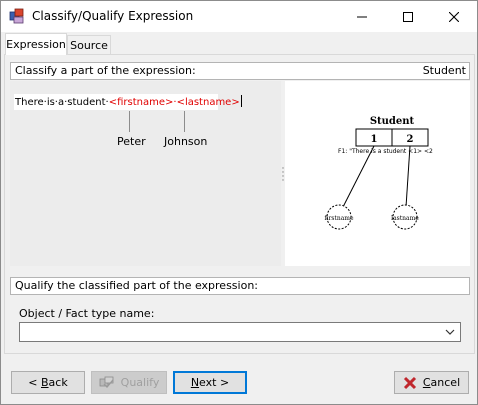 The height and width of the screenshot is (405, 478). What do you see at coordinates (239, 16) in the screenshot?
I see `title-bar: Classify/Qualify Expression` at bounding box center [239, 16].